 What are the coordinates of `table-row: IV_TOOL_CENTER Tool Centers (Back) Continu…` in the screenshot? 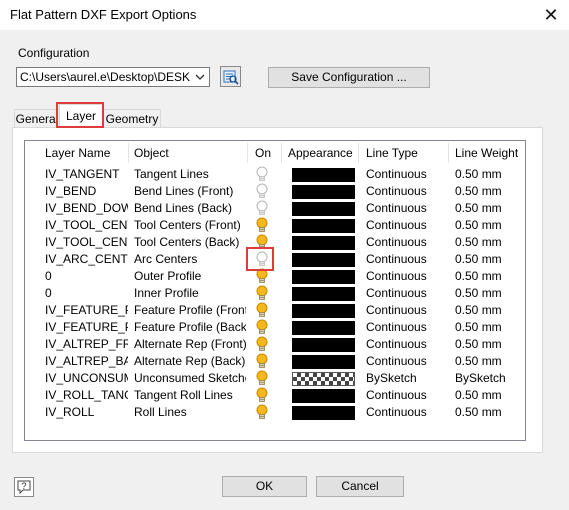 It's located at (284, 242).